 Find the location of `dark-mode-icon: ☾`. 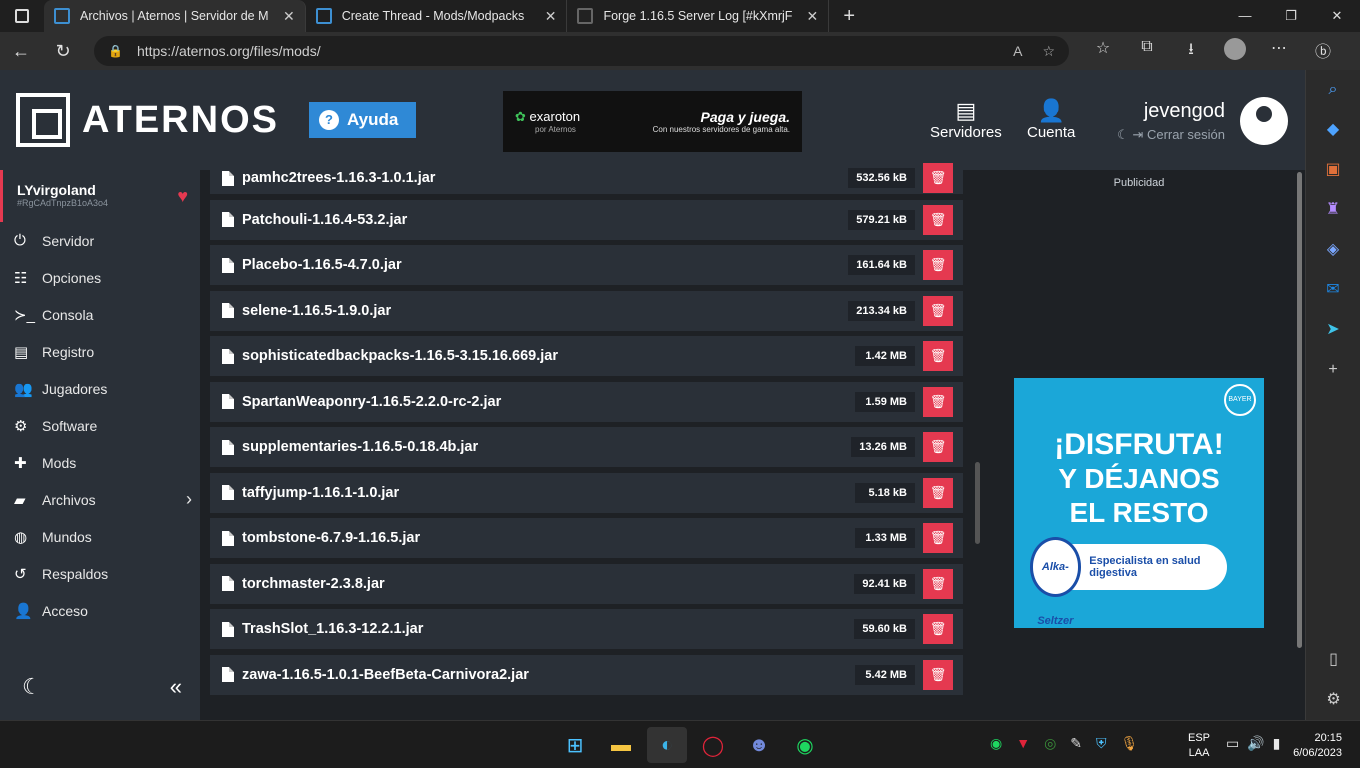

dark-mode-icon: ☾ is located at coordinates (1123, 134).